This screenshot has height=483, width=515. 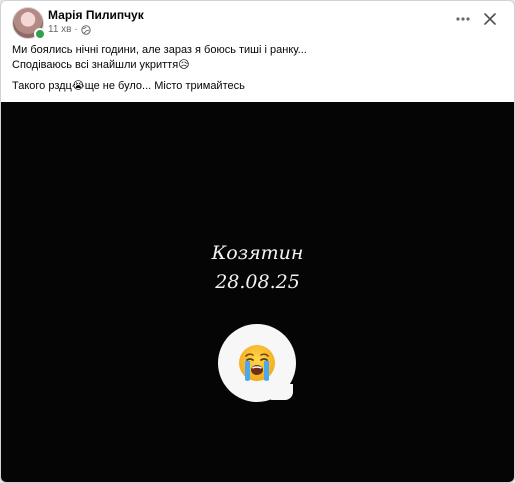 I want to click on crying-face-icon, so click(x=257, y=363).